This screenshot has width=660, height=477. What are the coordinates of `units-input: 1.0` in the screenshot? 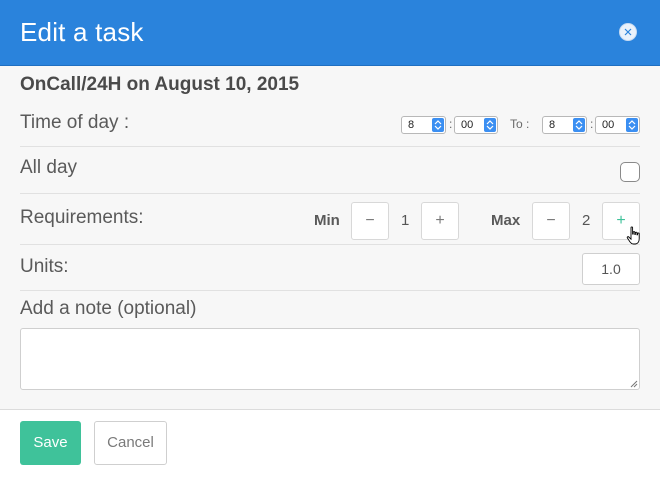 It's located at (611, 269).